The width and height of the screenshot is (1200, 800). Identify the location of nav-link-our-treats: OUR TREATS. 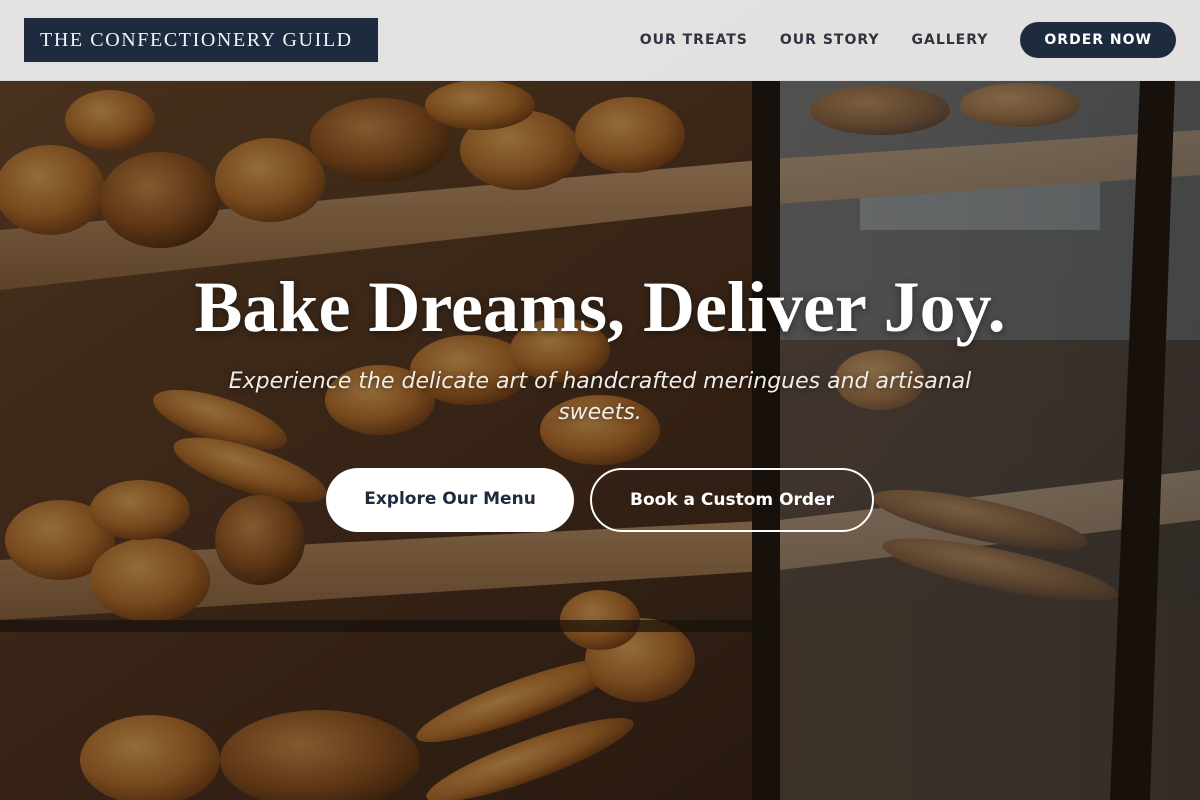
(694, 40).